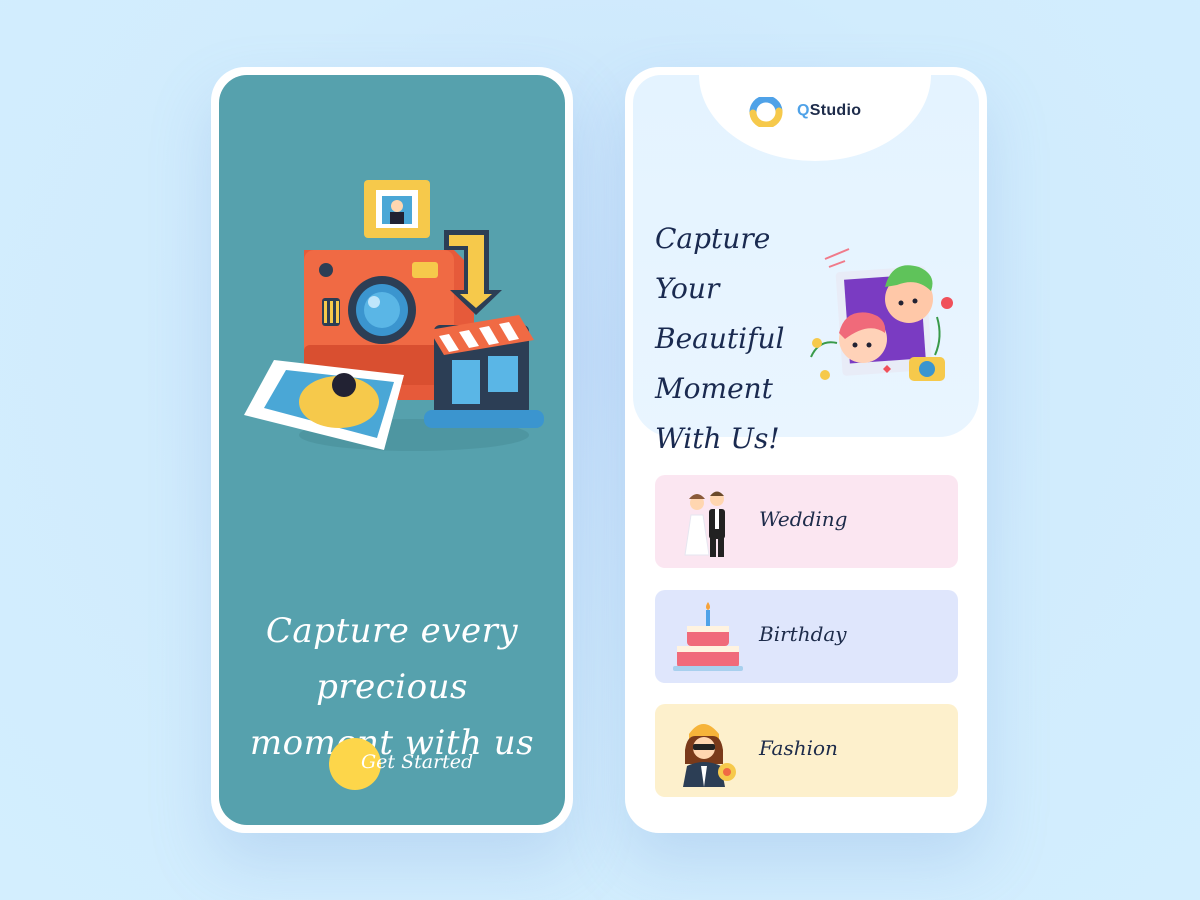  I want to click on brand-name: QStudio, so click(829, 110).